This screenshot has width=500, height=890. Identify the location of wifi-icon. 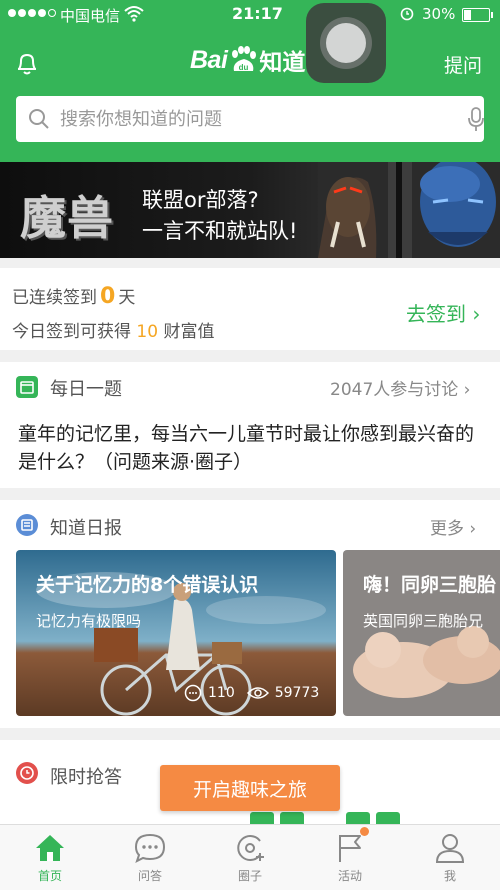
(134, 14).